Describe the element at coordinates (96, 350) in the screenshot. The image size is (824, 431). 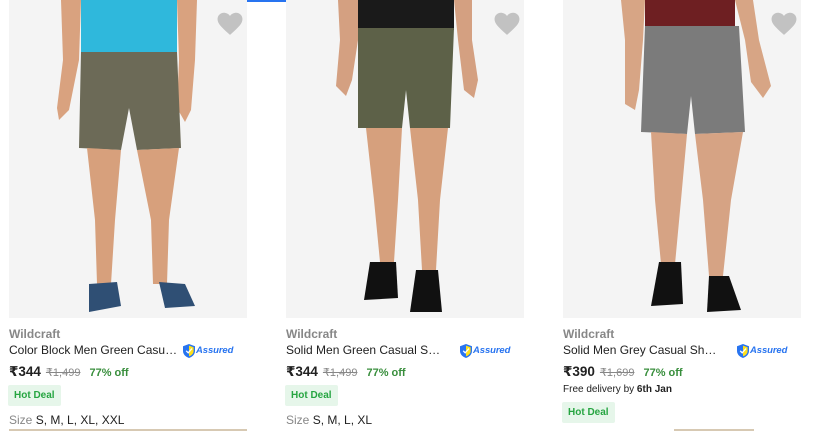
I see `product-title: Color Block Men Green Casual Shorts` at that location.